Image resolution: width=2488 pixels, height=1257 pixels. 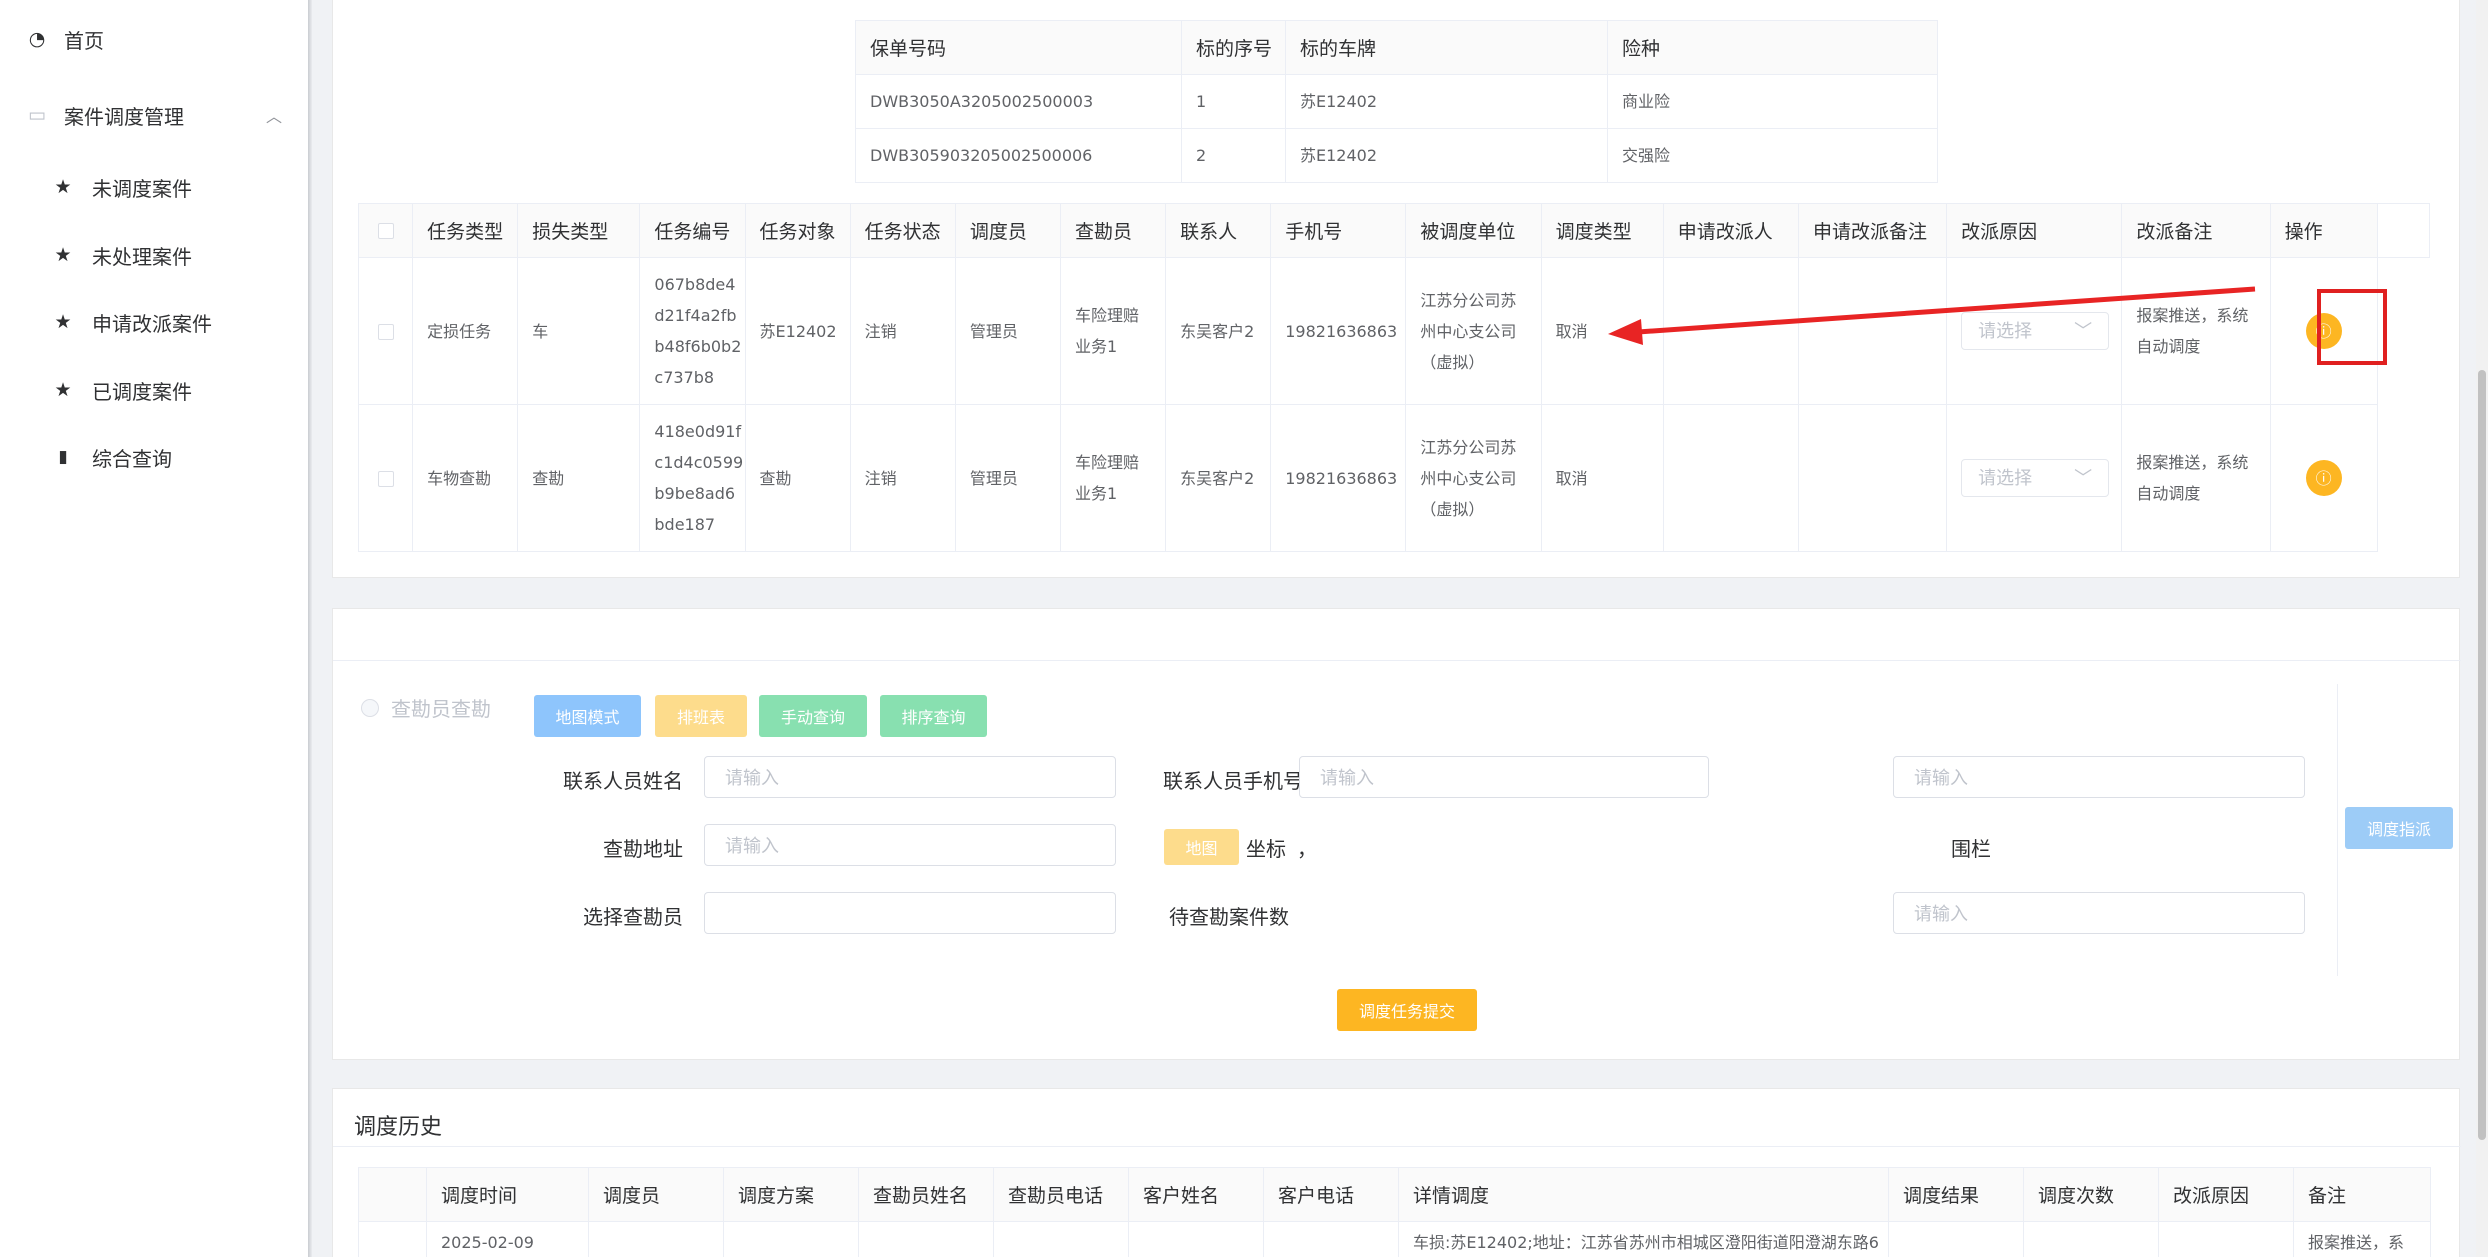 I want to click on col-header: 调度结果, so click(x=1956, y=1194).